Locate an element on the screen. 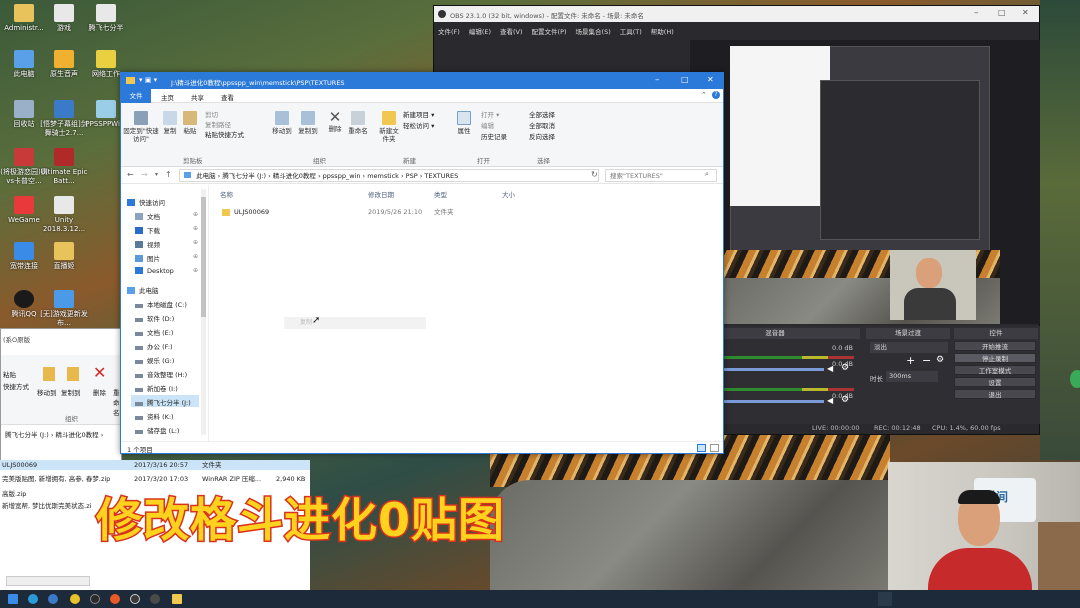 The width and height of the screenshot is (1080, 608). history-button: 历史记录 is located at coordinates (494, 136).